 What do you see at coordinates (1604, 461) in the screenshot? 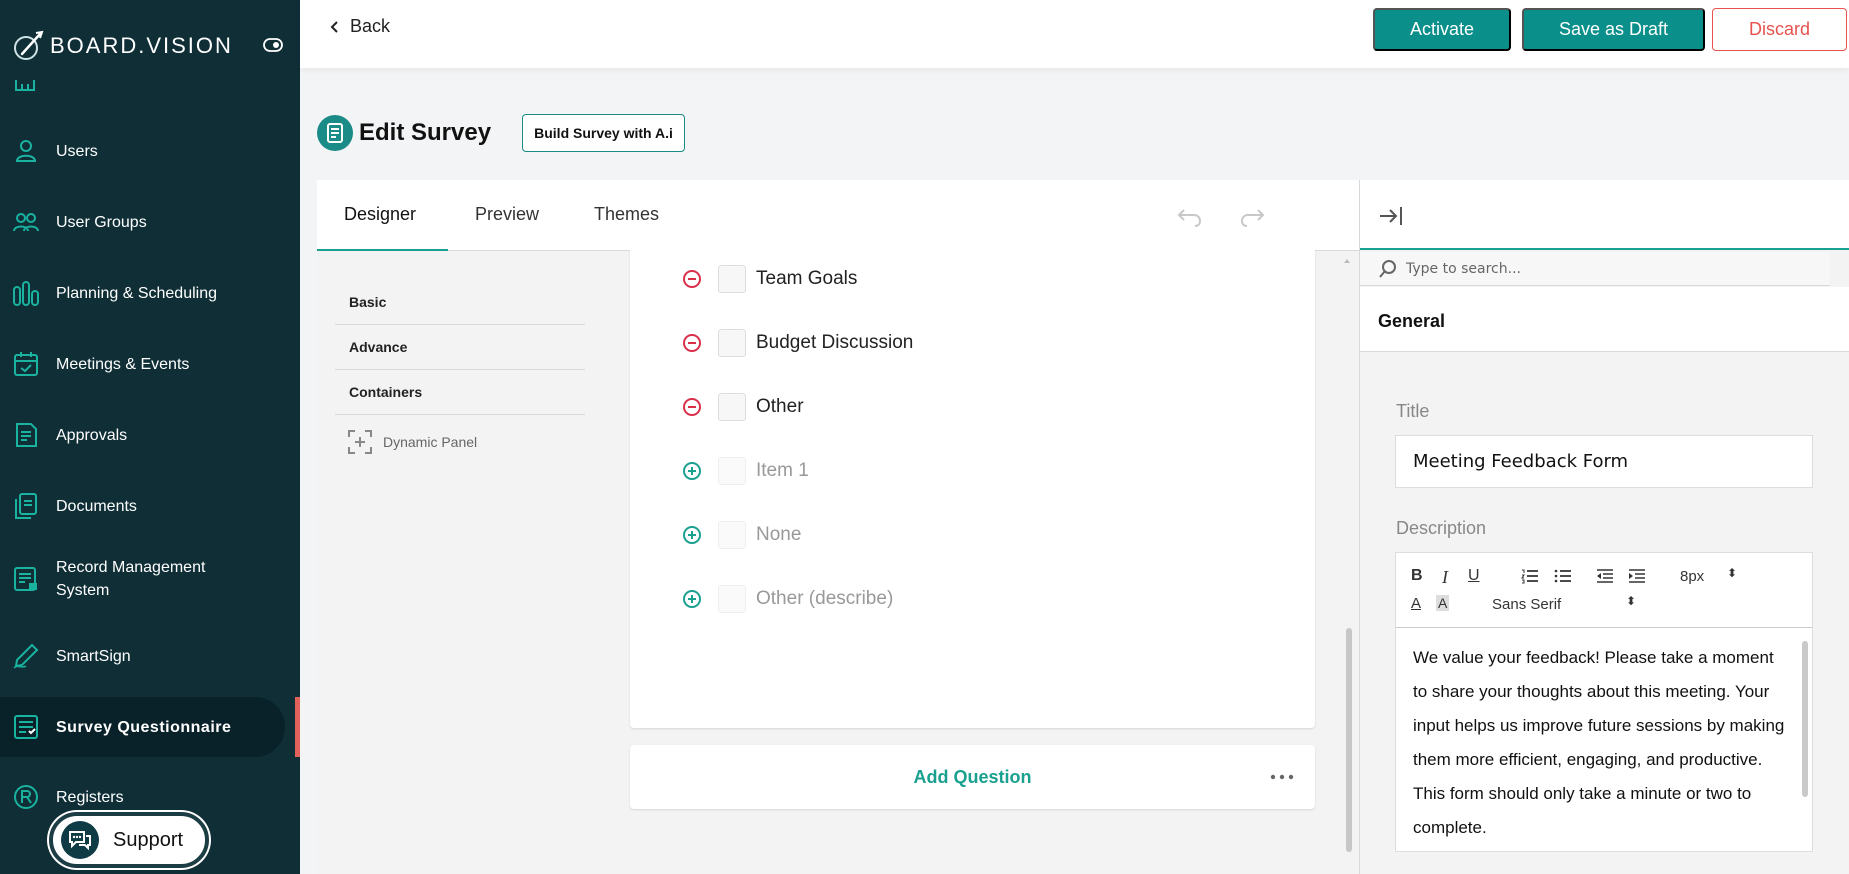
I see `title-input: Meeting Feedback Form` at bounding box center [1604, 461].